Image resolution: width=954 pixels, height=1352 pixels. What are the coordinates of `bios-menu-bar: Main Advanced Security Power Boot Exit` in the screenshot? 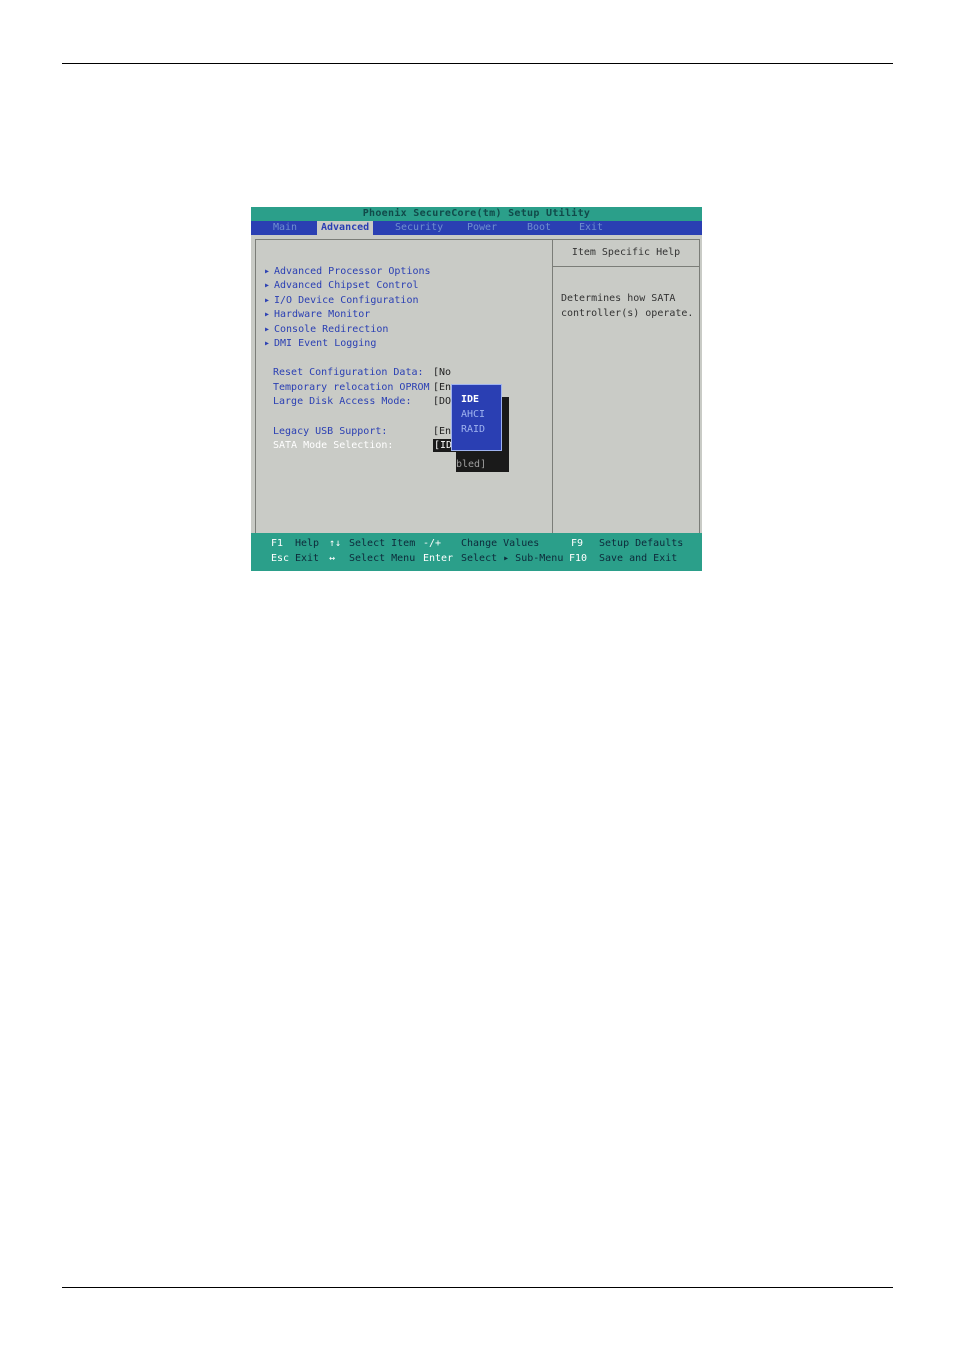 It's located at (476, 228).